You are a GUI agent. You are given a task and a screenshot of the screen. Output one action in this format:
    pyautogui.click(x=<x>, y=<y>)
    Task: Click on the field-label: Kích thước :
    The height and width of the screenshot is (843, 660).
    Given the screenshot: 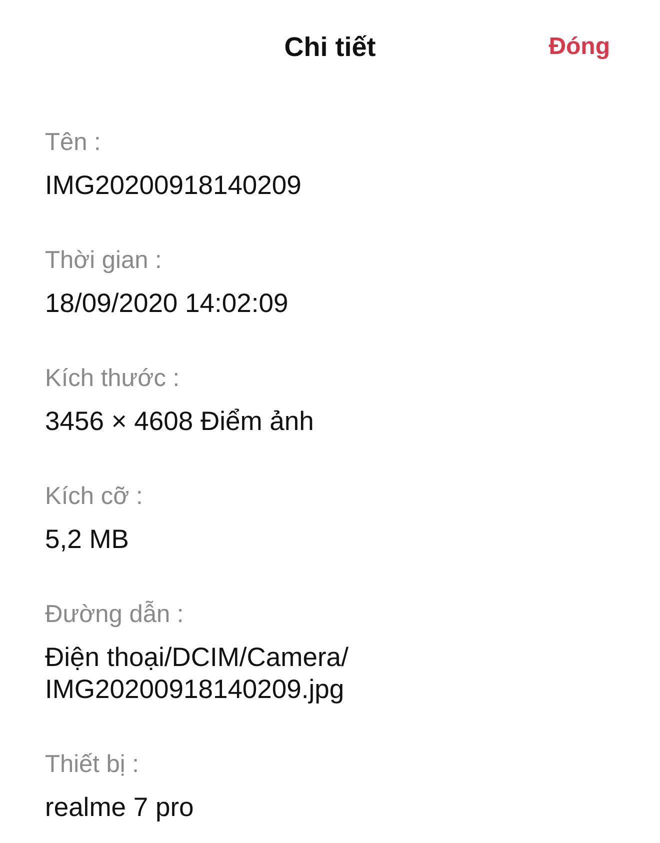 What is the action you would take?
    pyautogui.click(x=112, y=379)
    